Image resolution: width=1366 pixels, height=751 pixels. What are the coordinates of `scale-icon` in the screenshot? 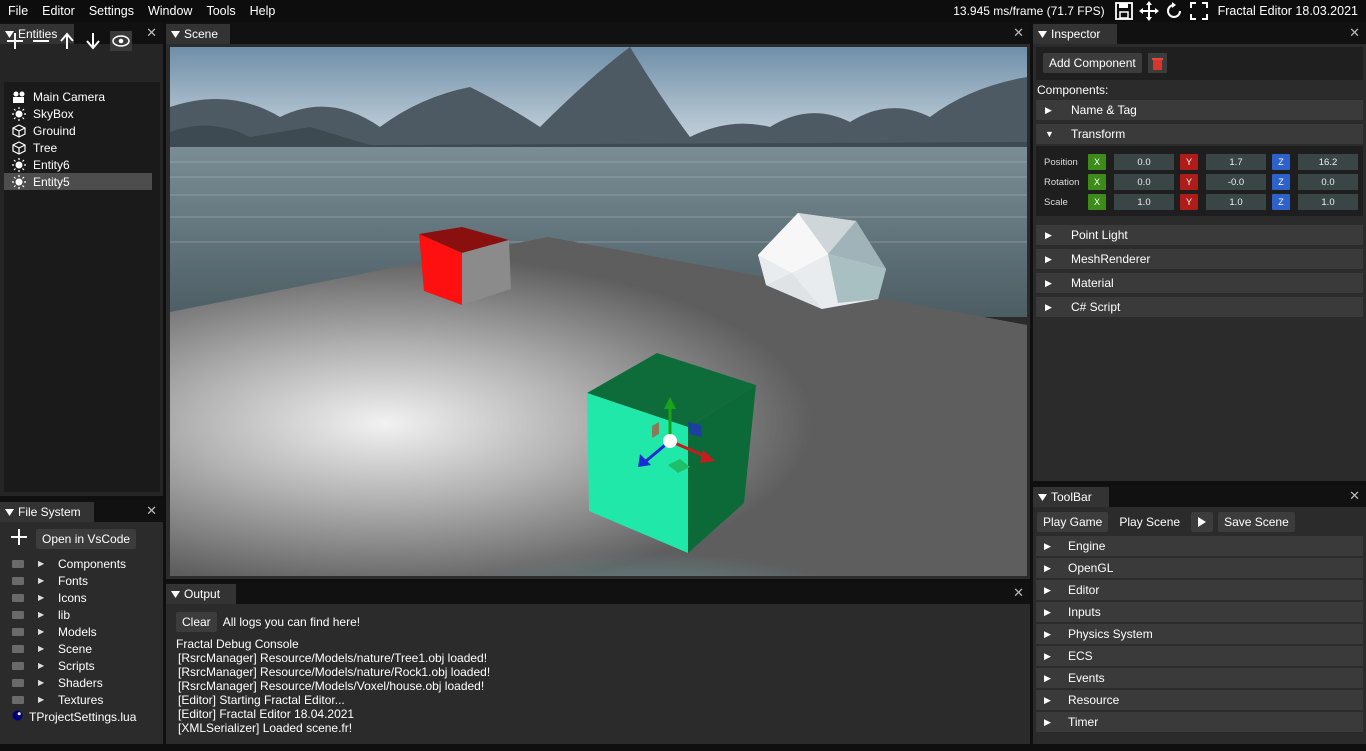 It's located at (1199, 11).